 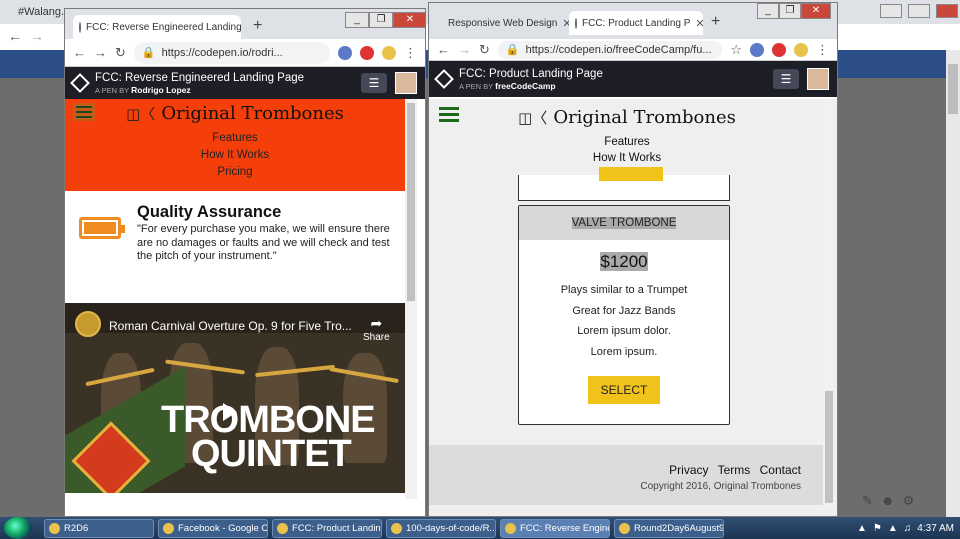 I want to click on gear-icon: ⚙, so click(x=909, y=503).